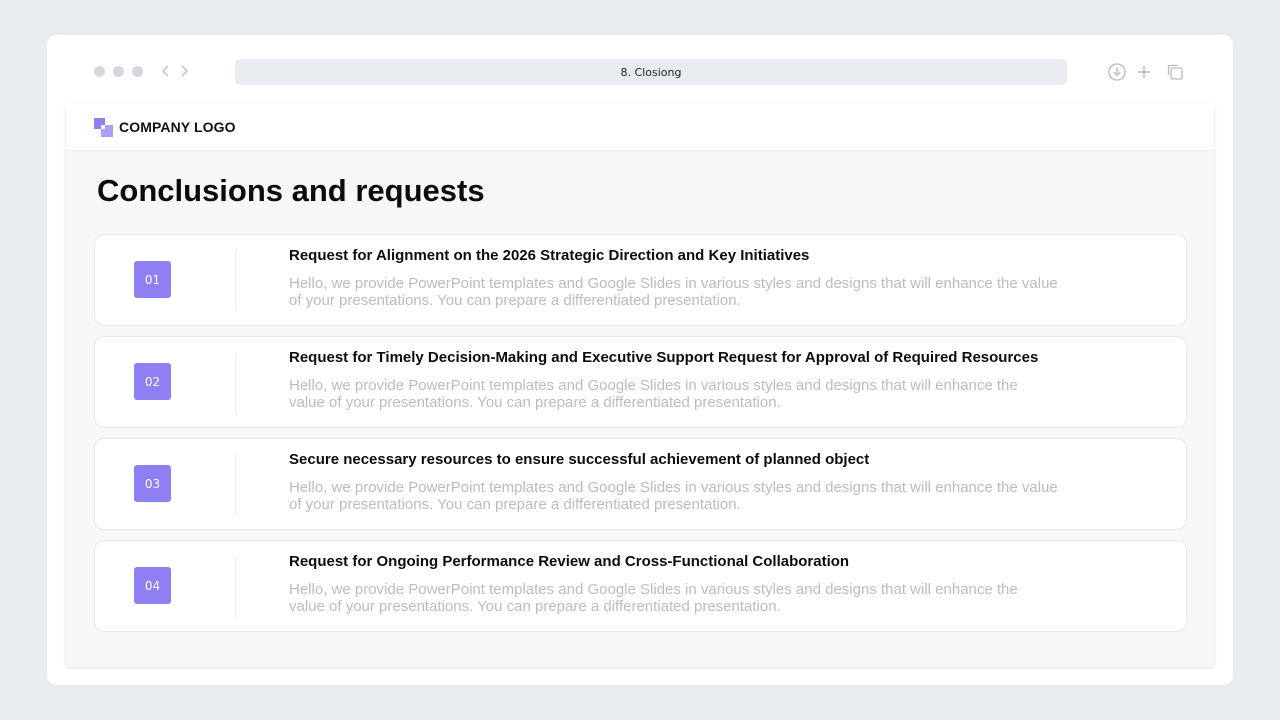 This screenshot has height=720, width=1280. Describe the element at coordinates (640, 127) in the screenshot. I see `slide-header: COMPANY LOGO` at that location.